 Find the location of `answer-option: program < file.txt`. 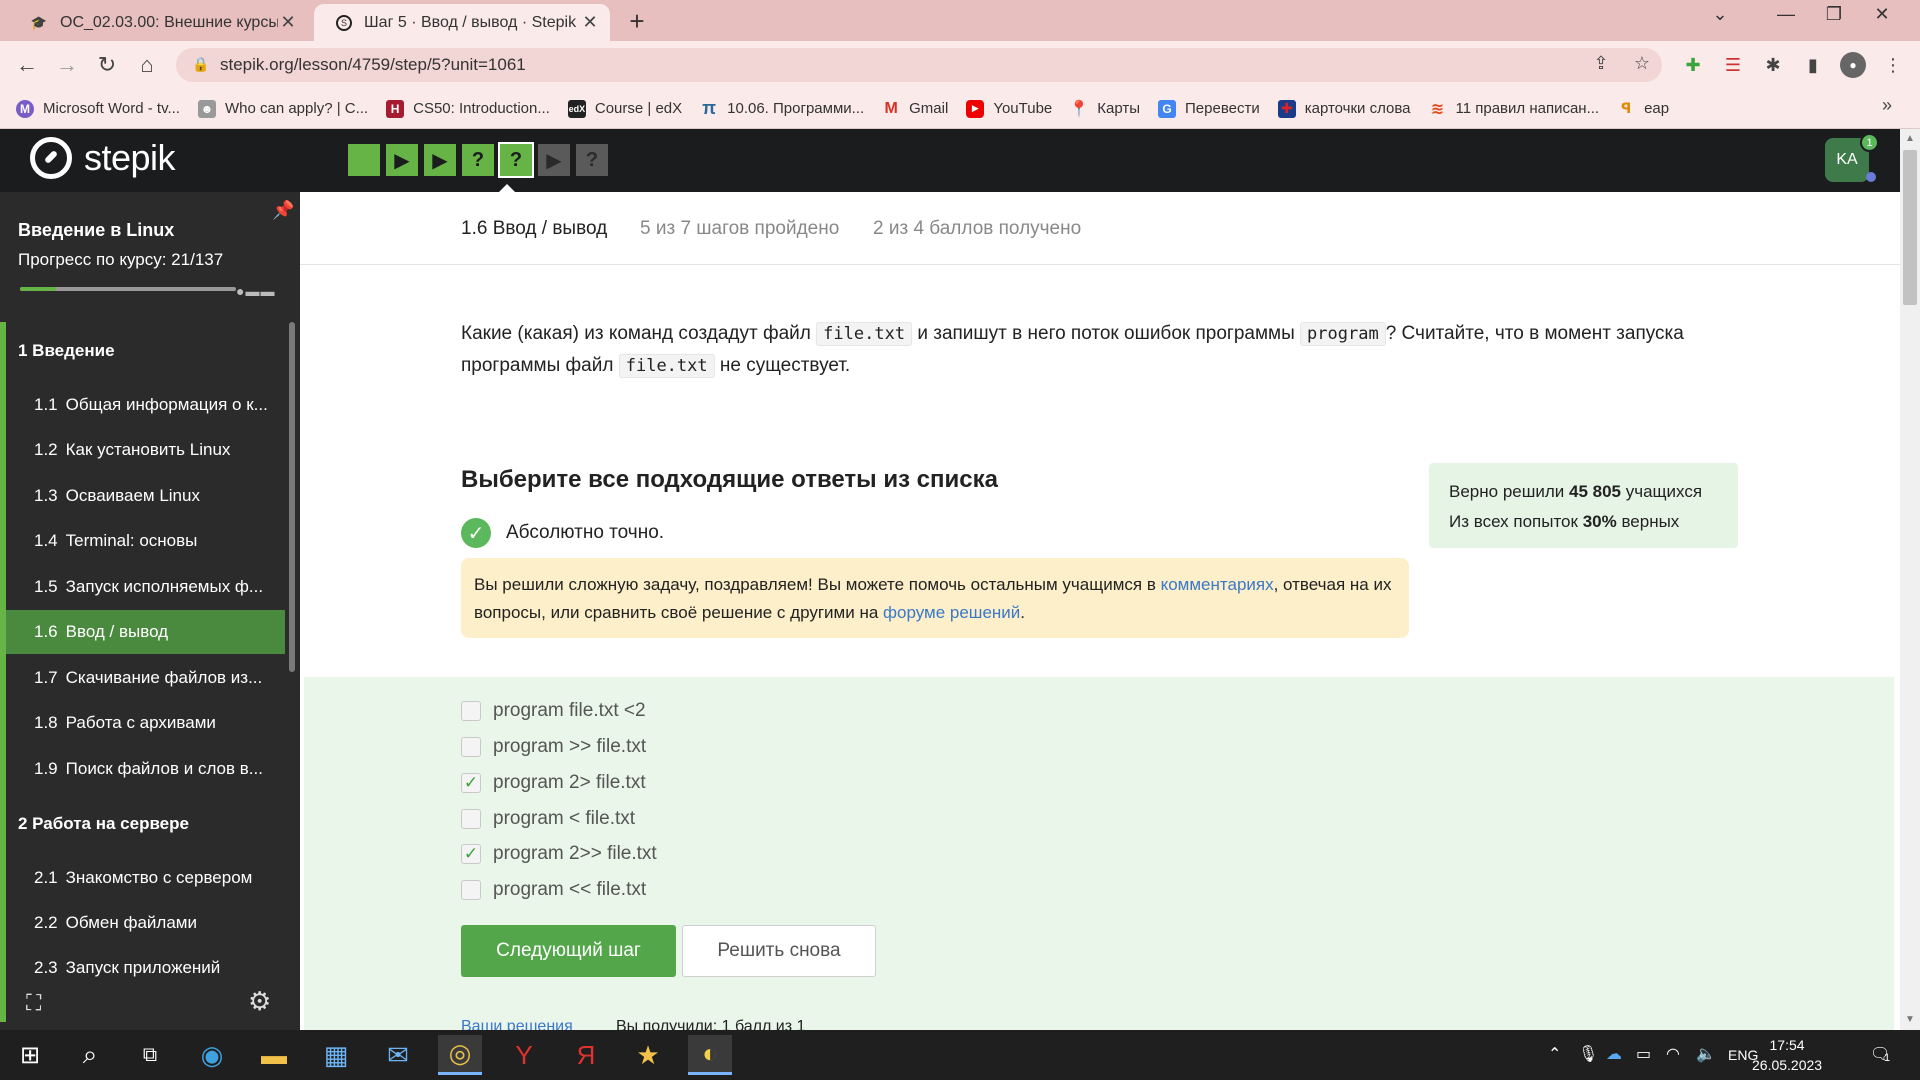

answer-option: program < file.txt is located at coordinates (548, 819).